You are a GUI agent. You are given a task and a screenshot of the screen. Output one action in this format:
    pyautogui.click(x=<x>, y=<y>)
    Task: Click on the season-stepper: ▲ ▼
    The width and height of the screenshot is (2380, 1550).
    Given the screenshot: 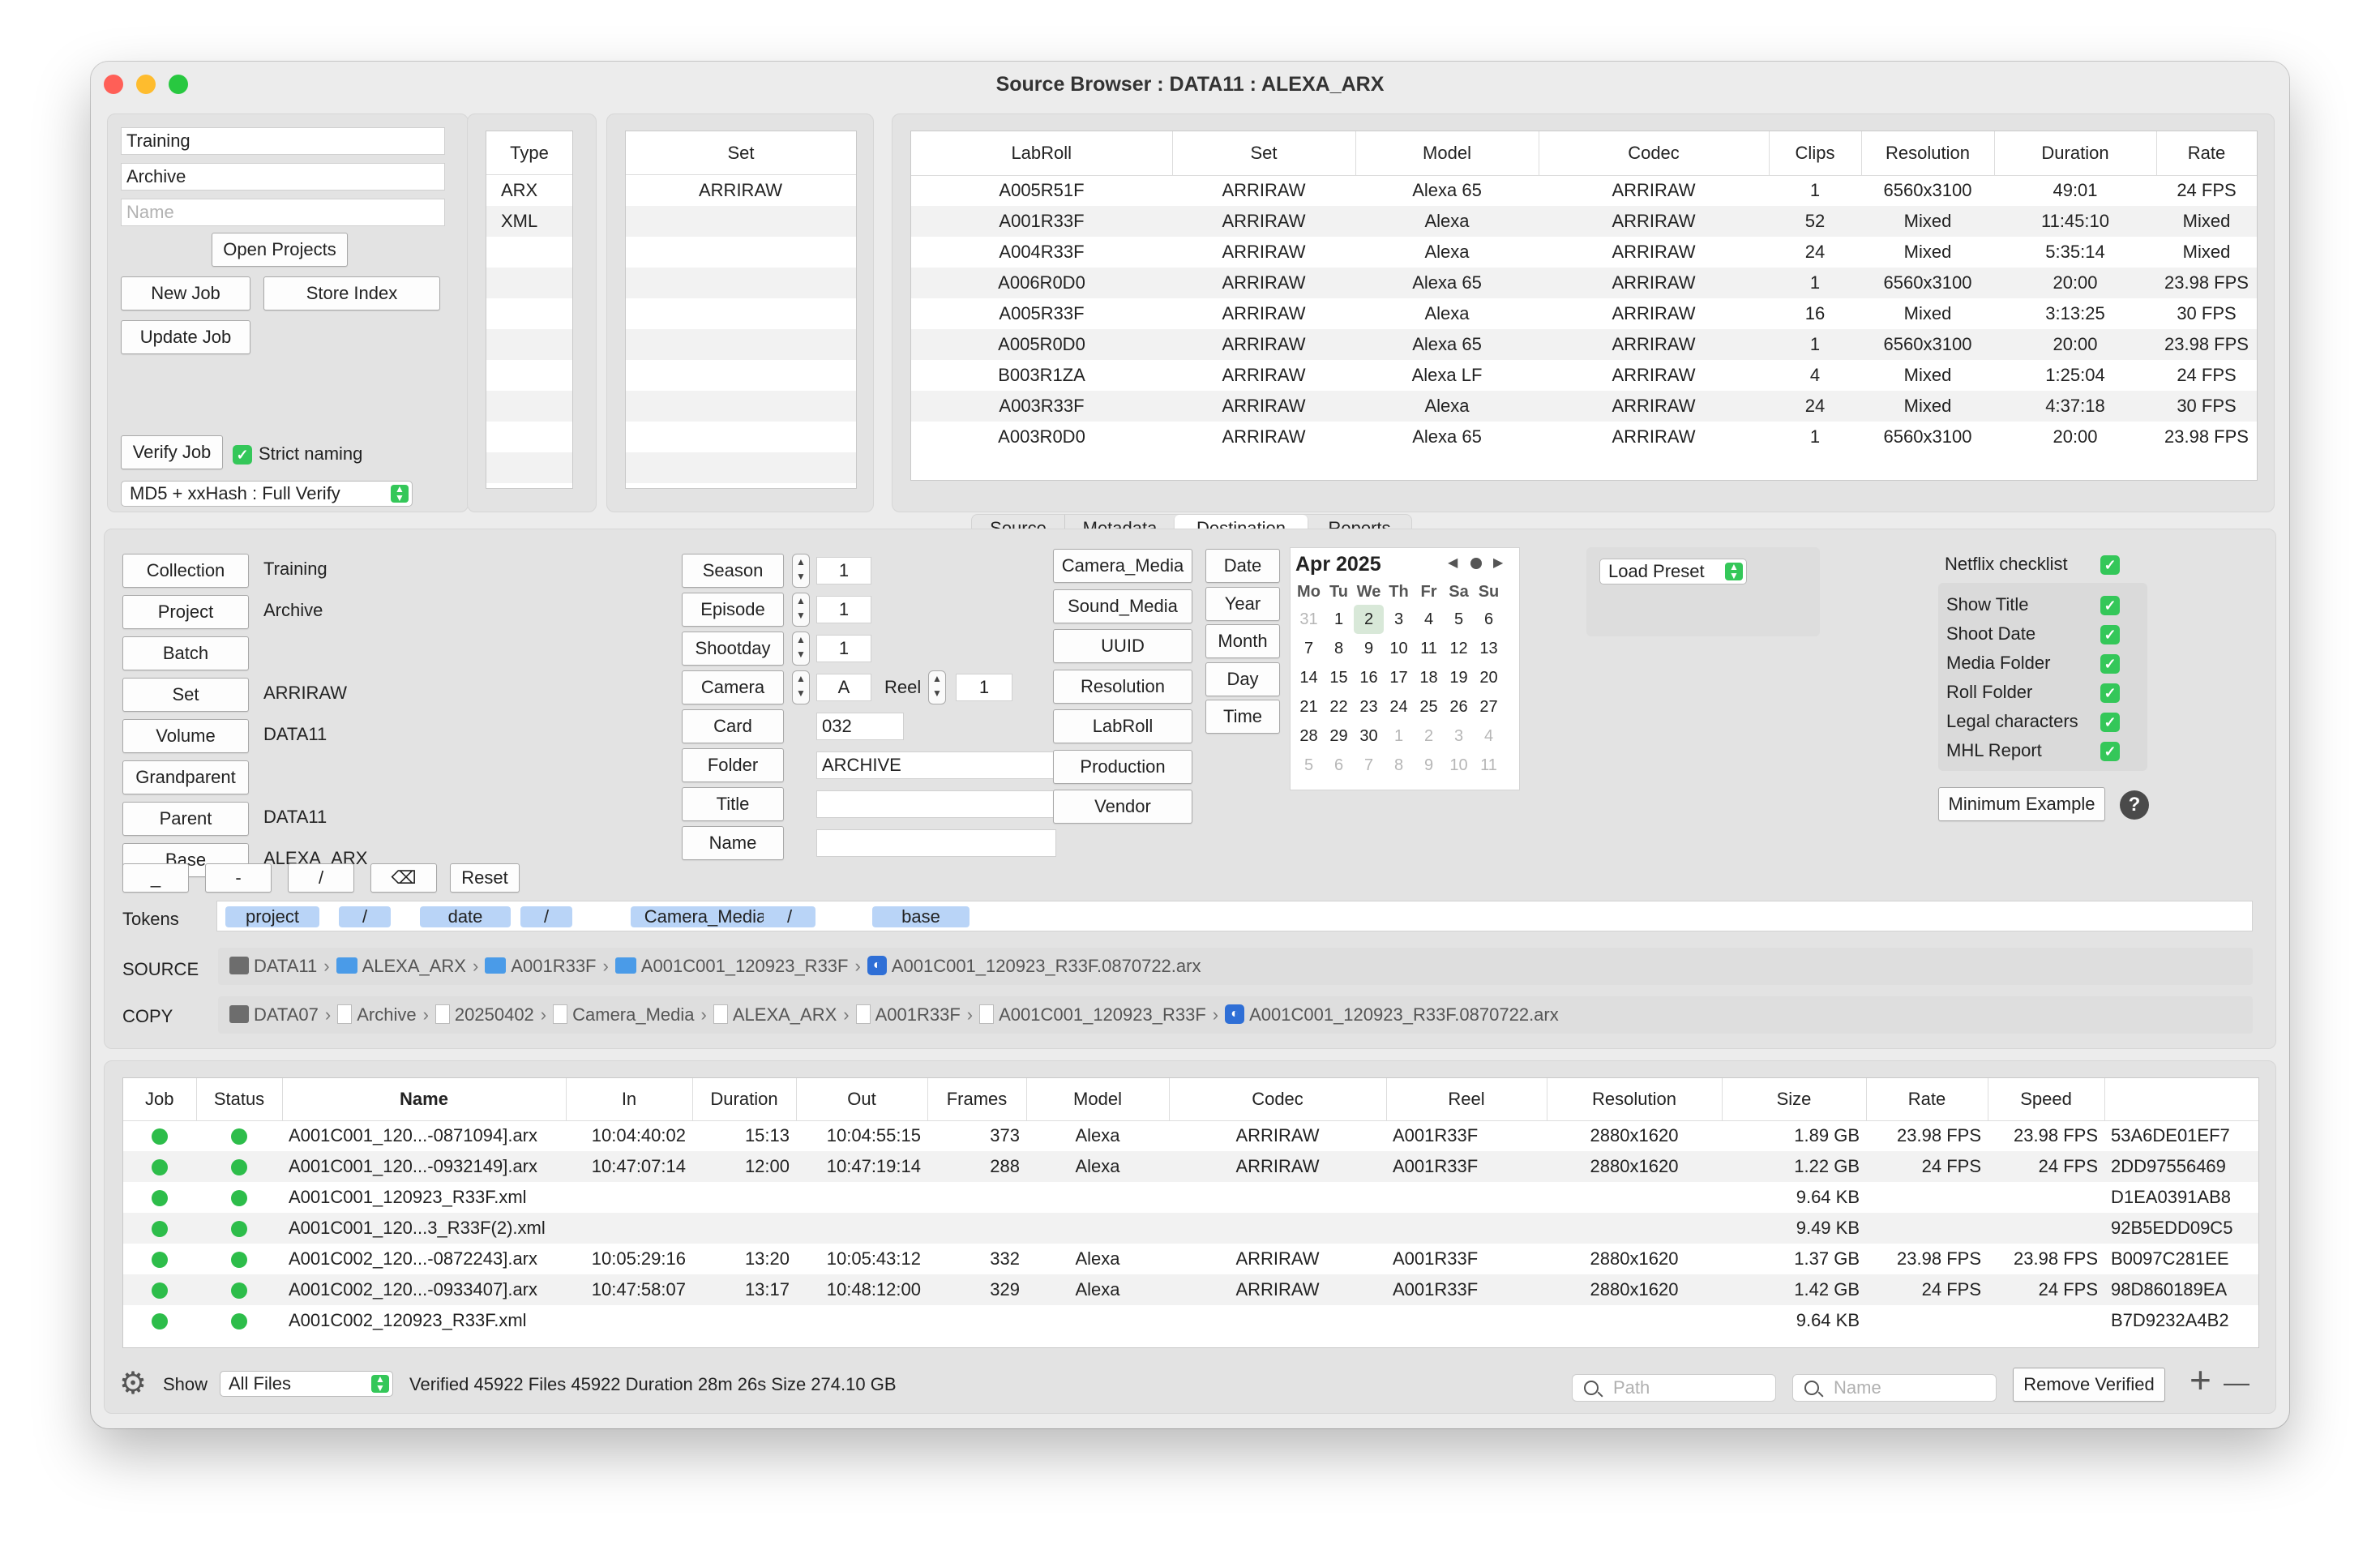 What is the action you would take?
    pyautogui.click(x=801, y=571)
    